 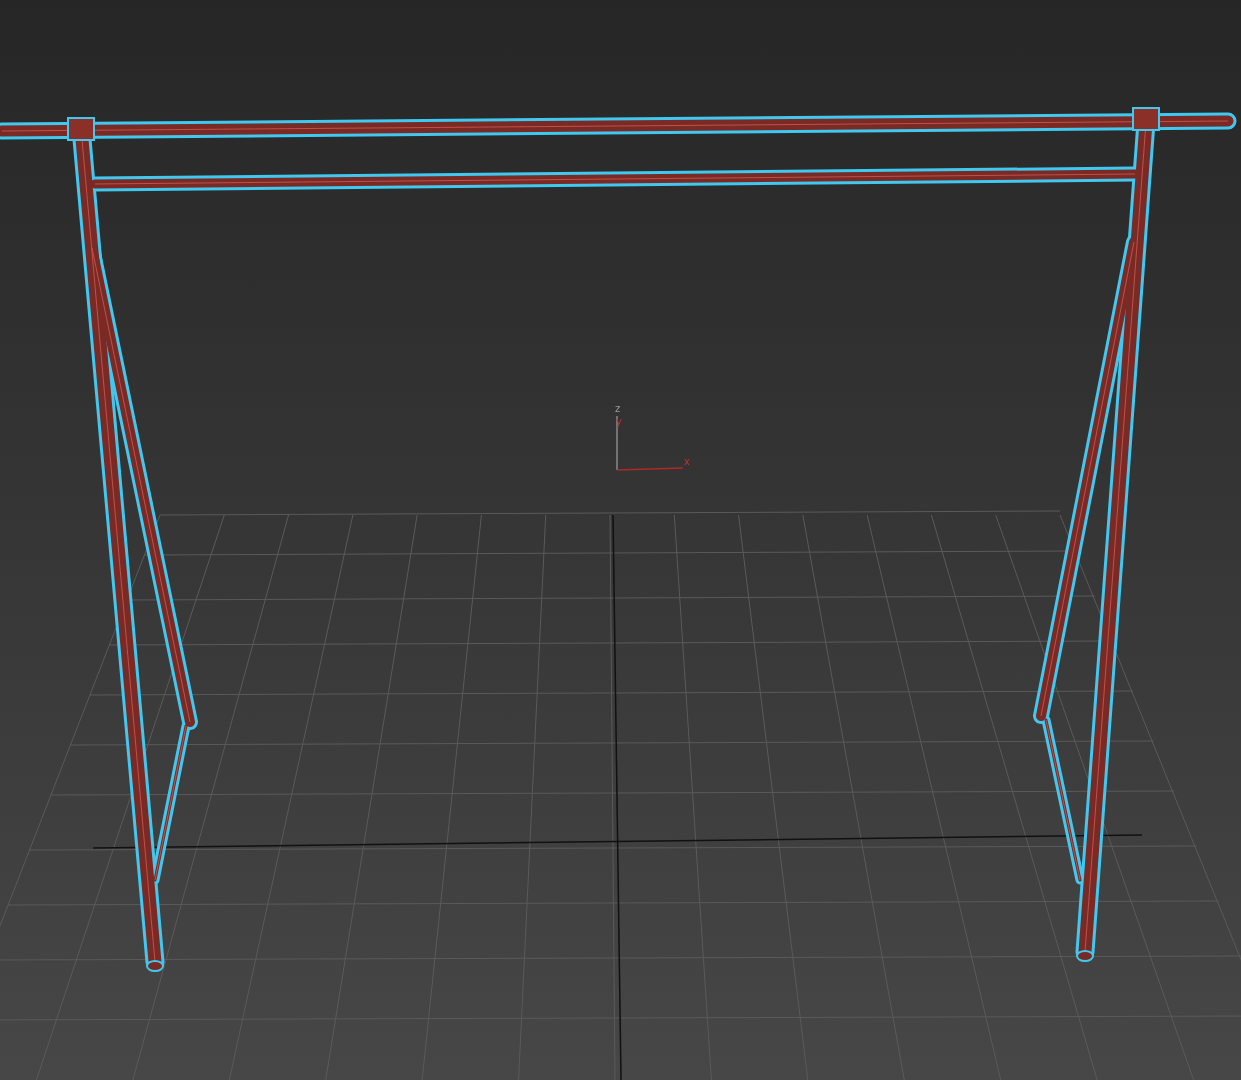 I want to click on axis-label: x, so click(x=687, y=461).